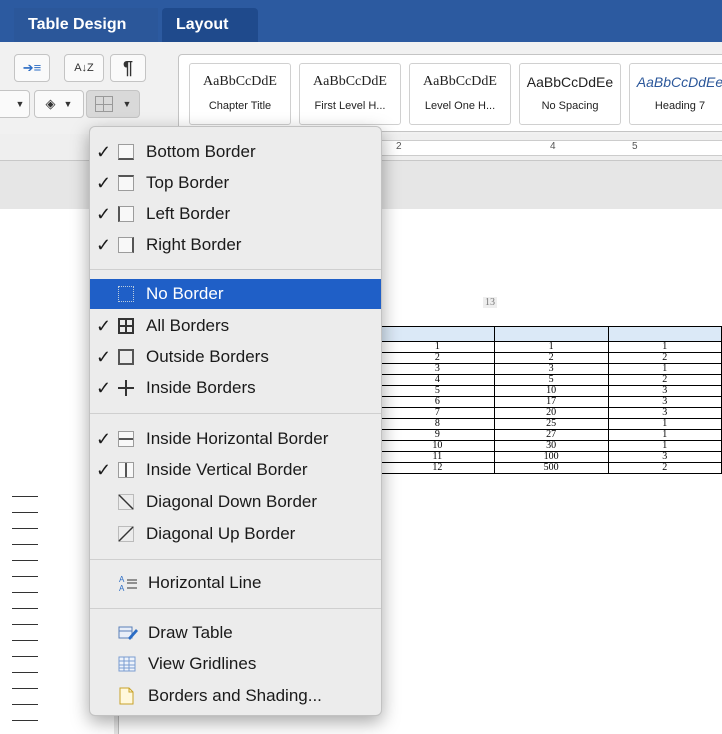 Image resolution: width=722 pixels, height=734 pixels. What do you see at coordinates (235, 294) in the screenshot?
I see `menu-item-no-border: No Border` at bounding box center [235, 294].